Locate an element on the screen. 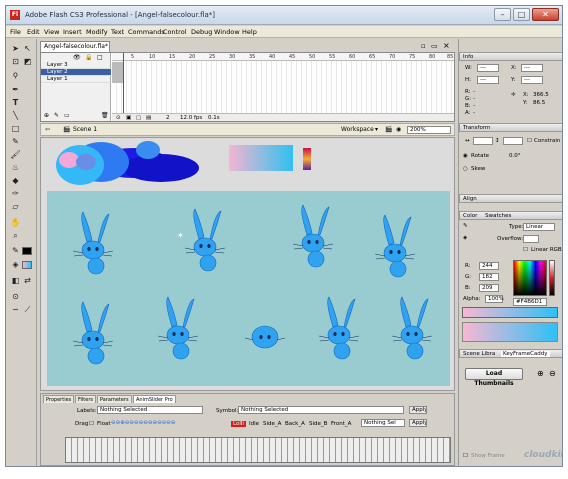  edit-scene-icon: 🎬 is located at coordinates (388, 129).